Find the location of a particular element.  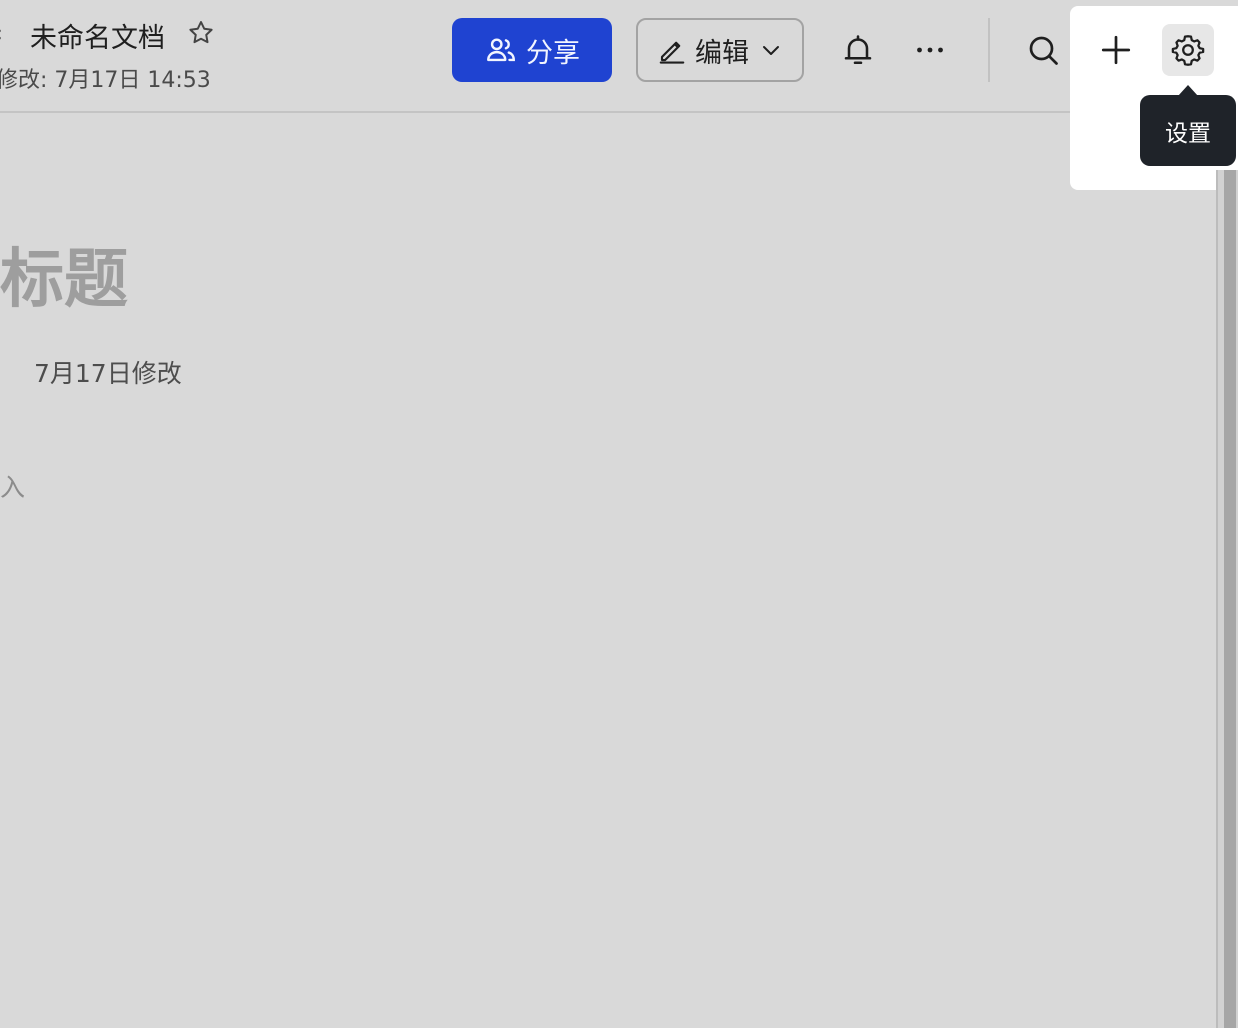

doc-title: 未命名文档 is located at coordinates (97, 35).